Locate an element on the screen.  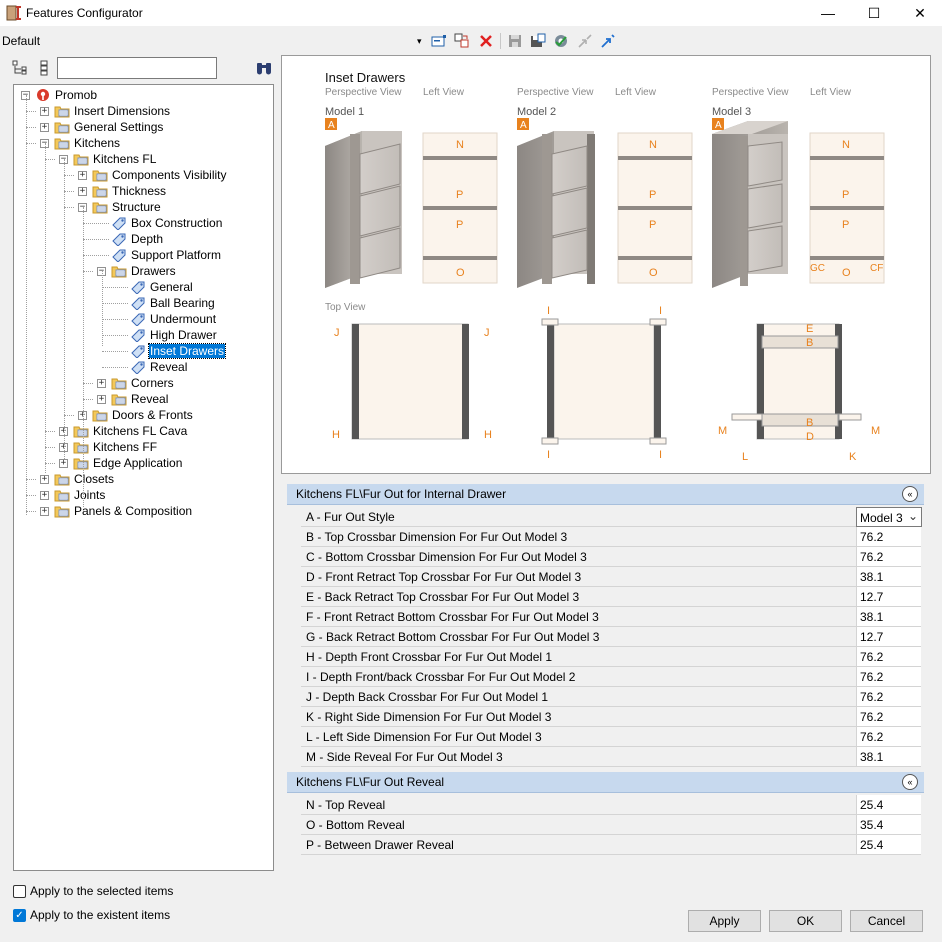
tree-item-support-platform: Support Platform is located at coordinates (159, 255).